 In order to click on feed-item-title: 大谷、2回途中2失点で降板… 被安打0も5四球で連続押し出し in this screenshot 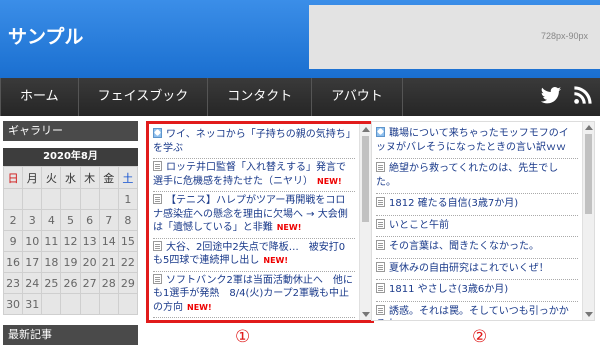, I will do `click(249, 254)`.